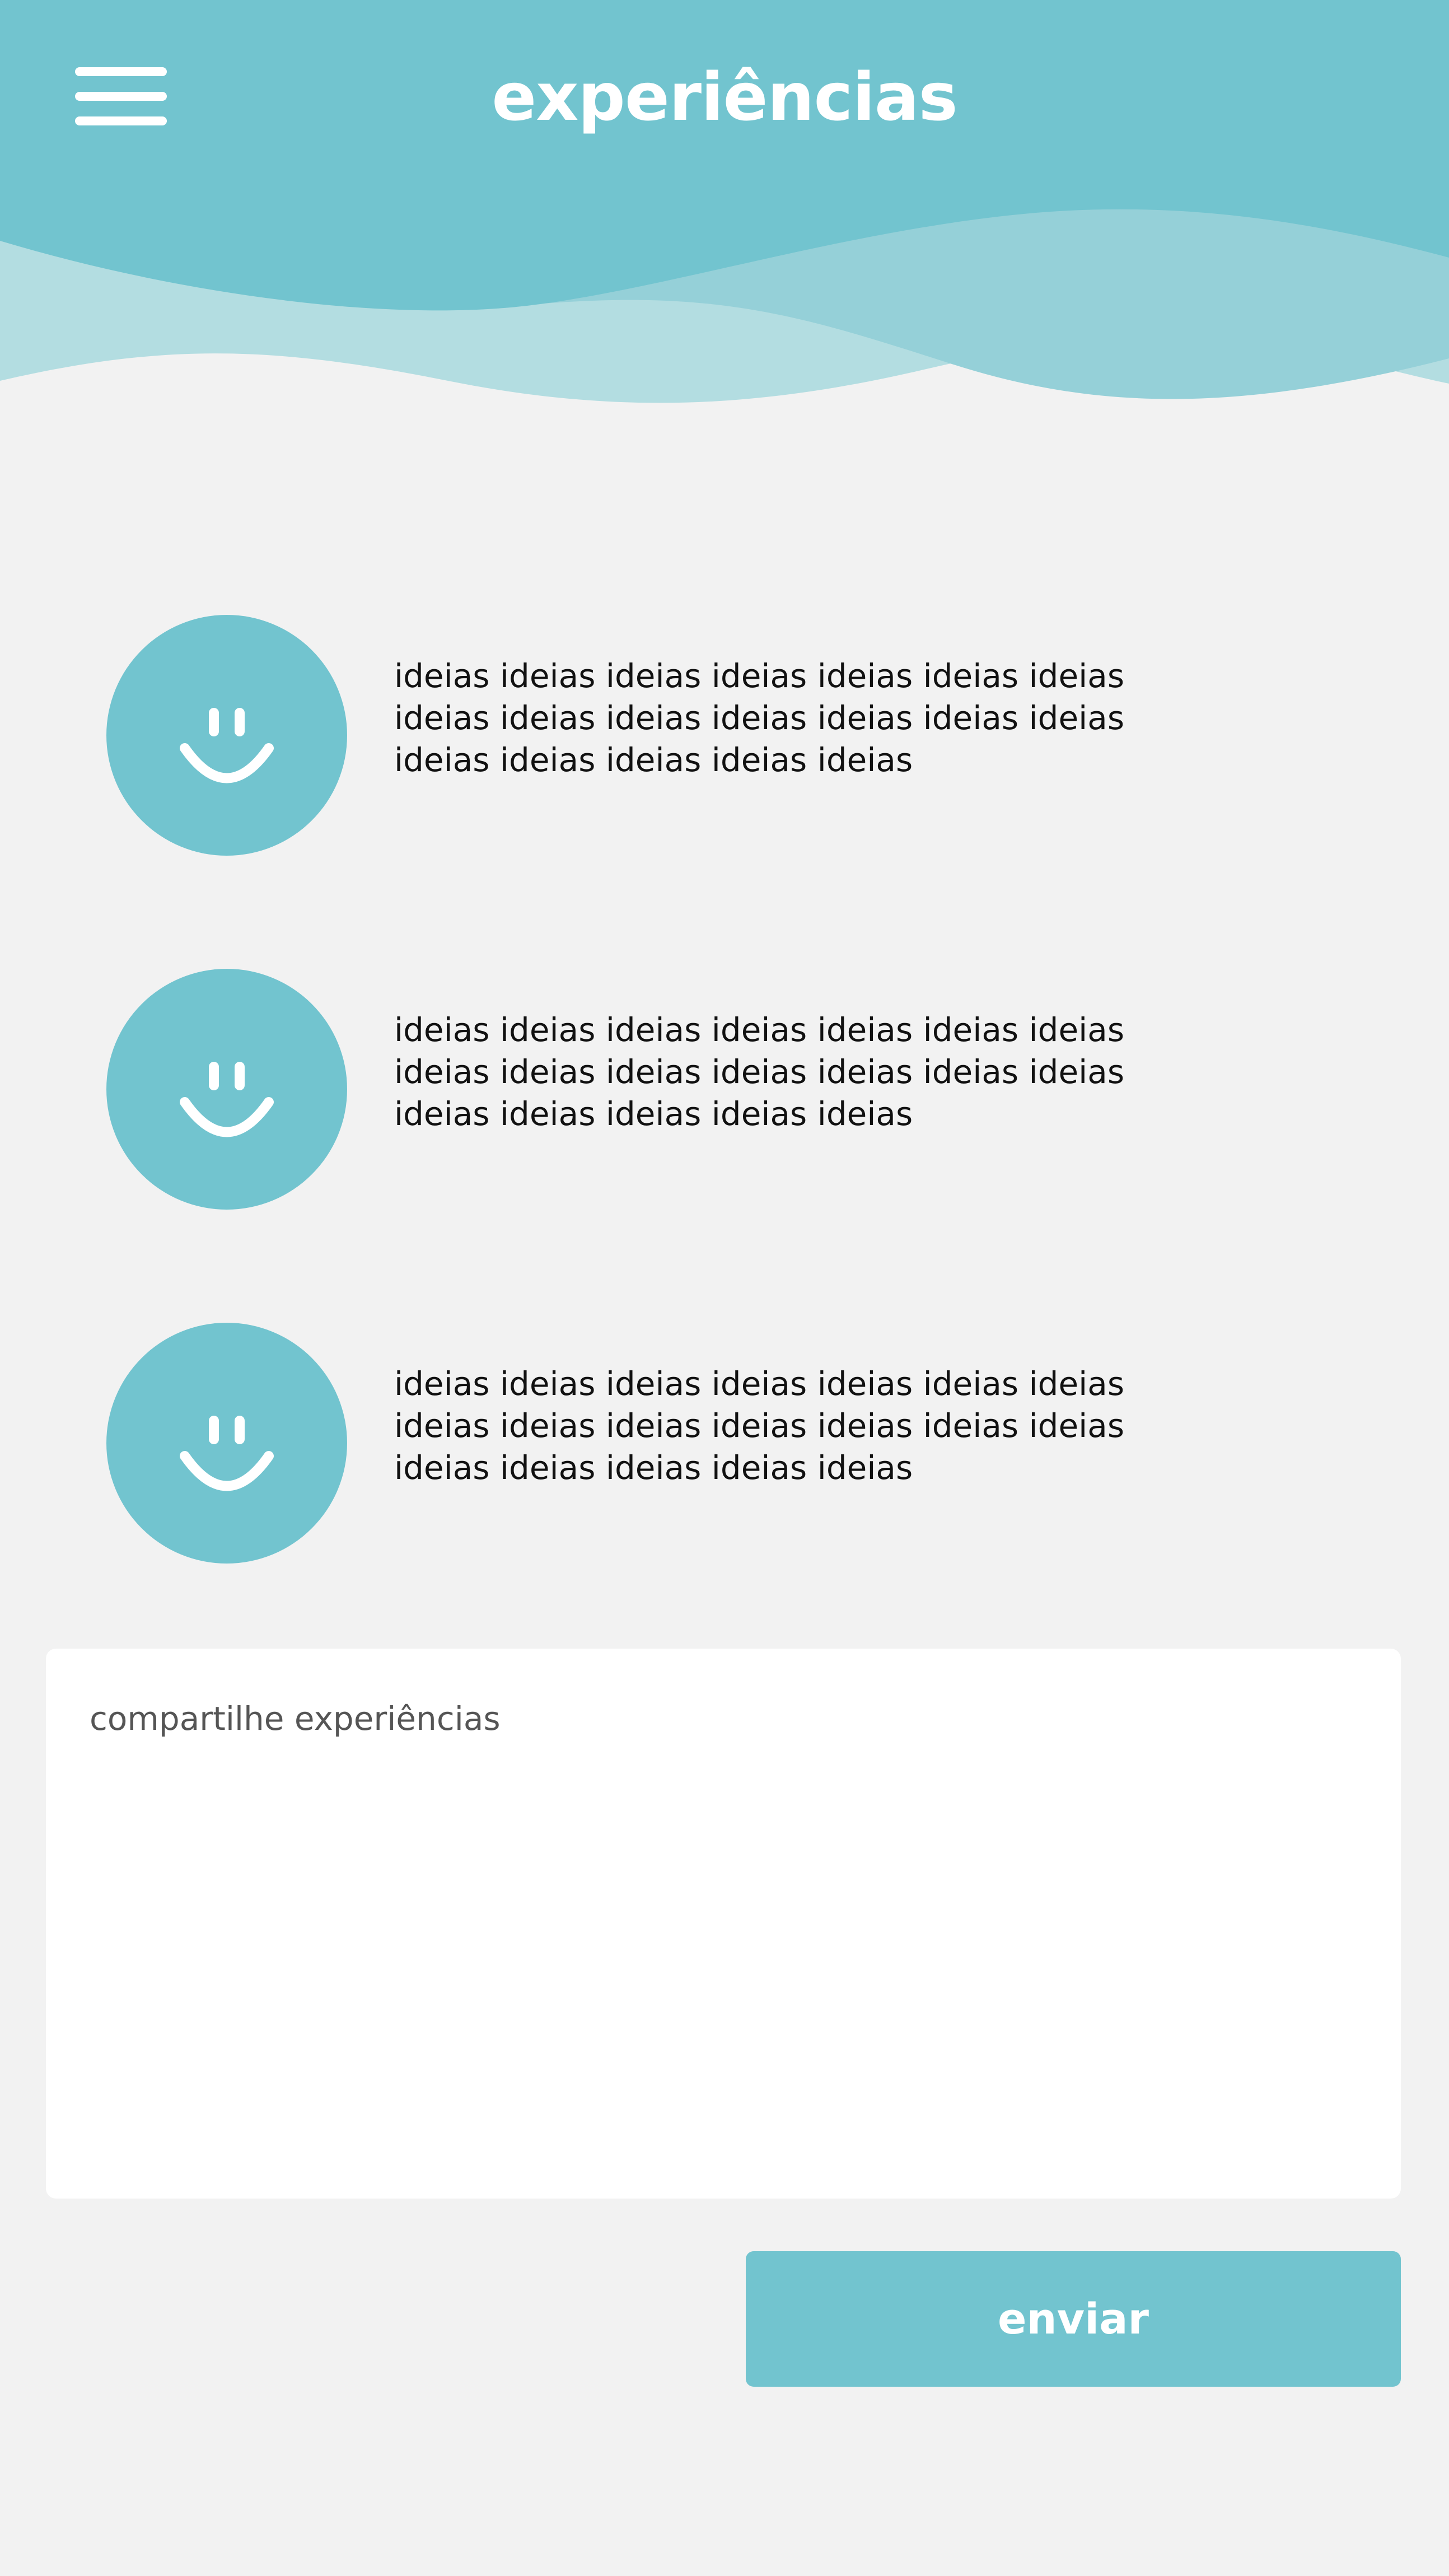 Image resolution: width=1449 pixels, height=2576 pixels. I want to click on page-title: experiências, so click(725, 97).